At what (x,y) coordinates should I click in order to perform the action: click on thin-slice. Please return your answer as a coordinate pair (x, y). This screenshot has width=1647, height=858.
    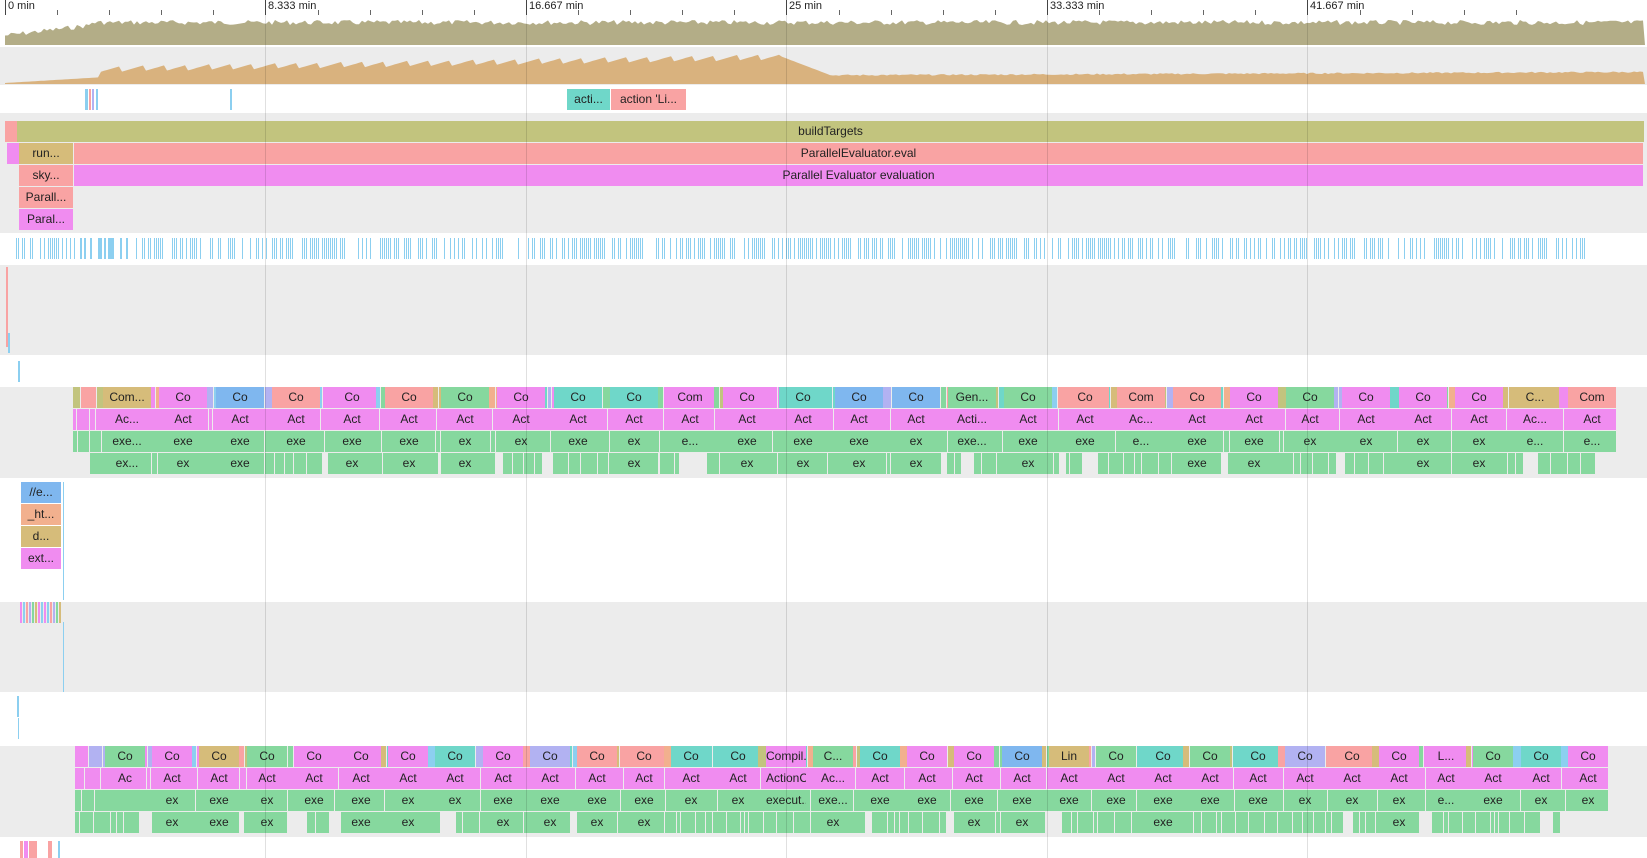
    Looking at the image, I should click on (50, 849).